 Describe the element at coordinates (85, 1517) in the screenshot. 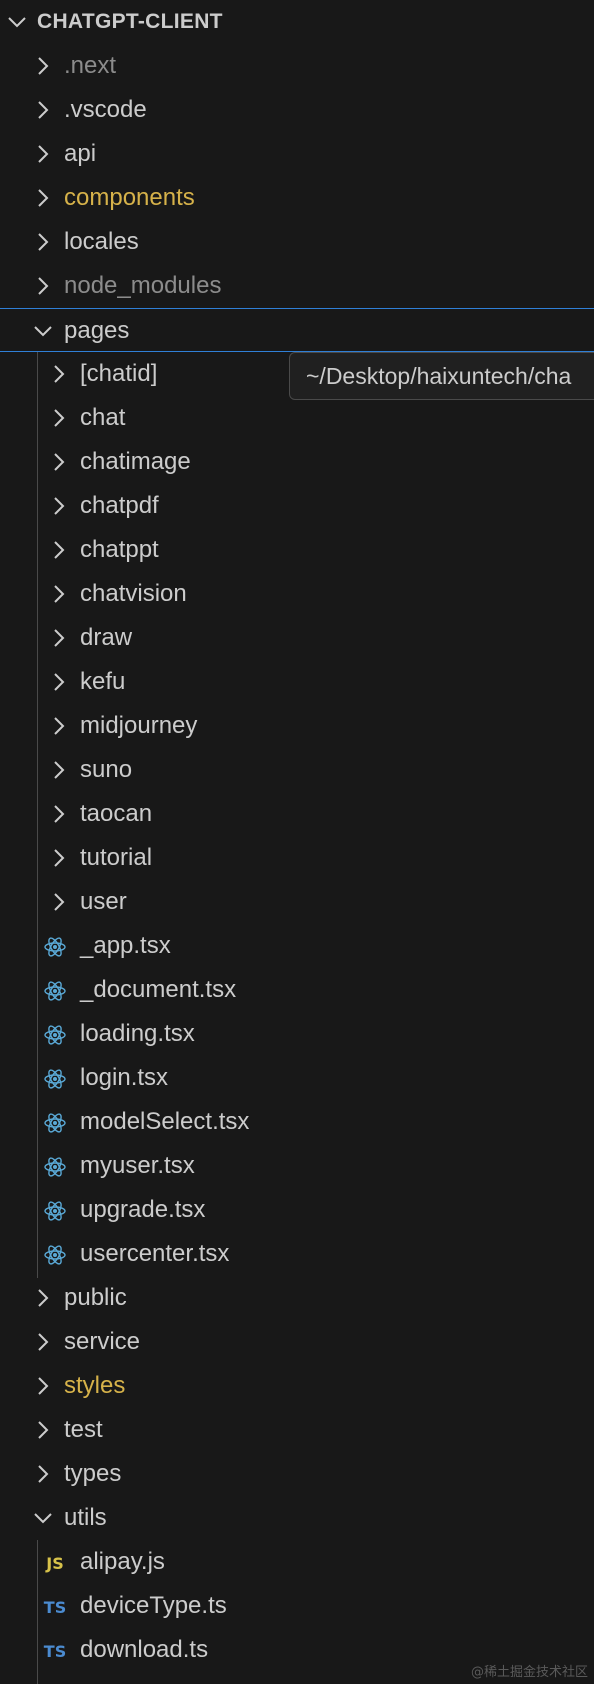

I see `item-label: utils` at that location.